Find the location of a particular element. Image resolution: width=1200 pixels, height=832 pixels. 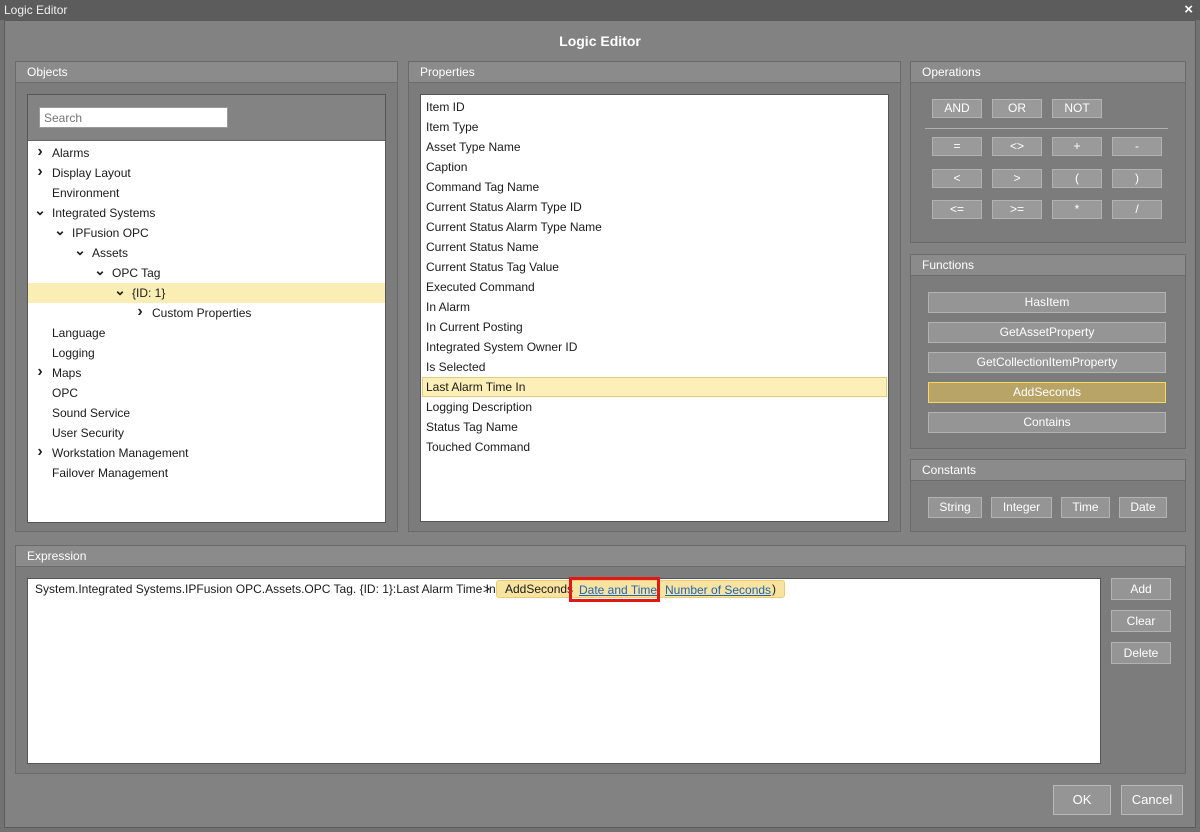

clear-button: Clear is located at coordinates (1141, 621).